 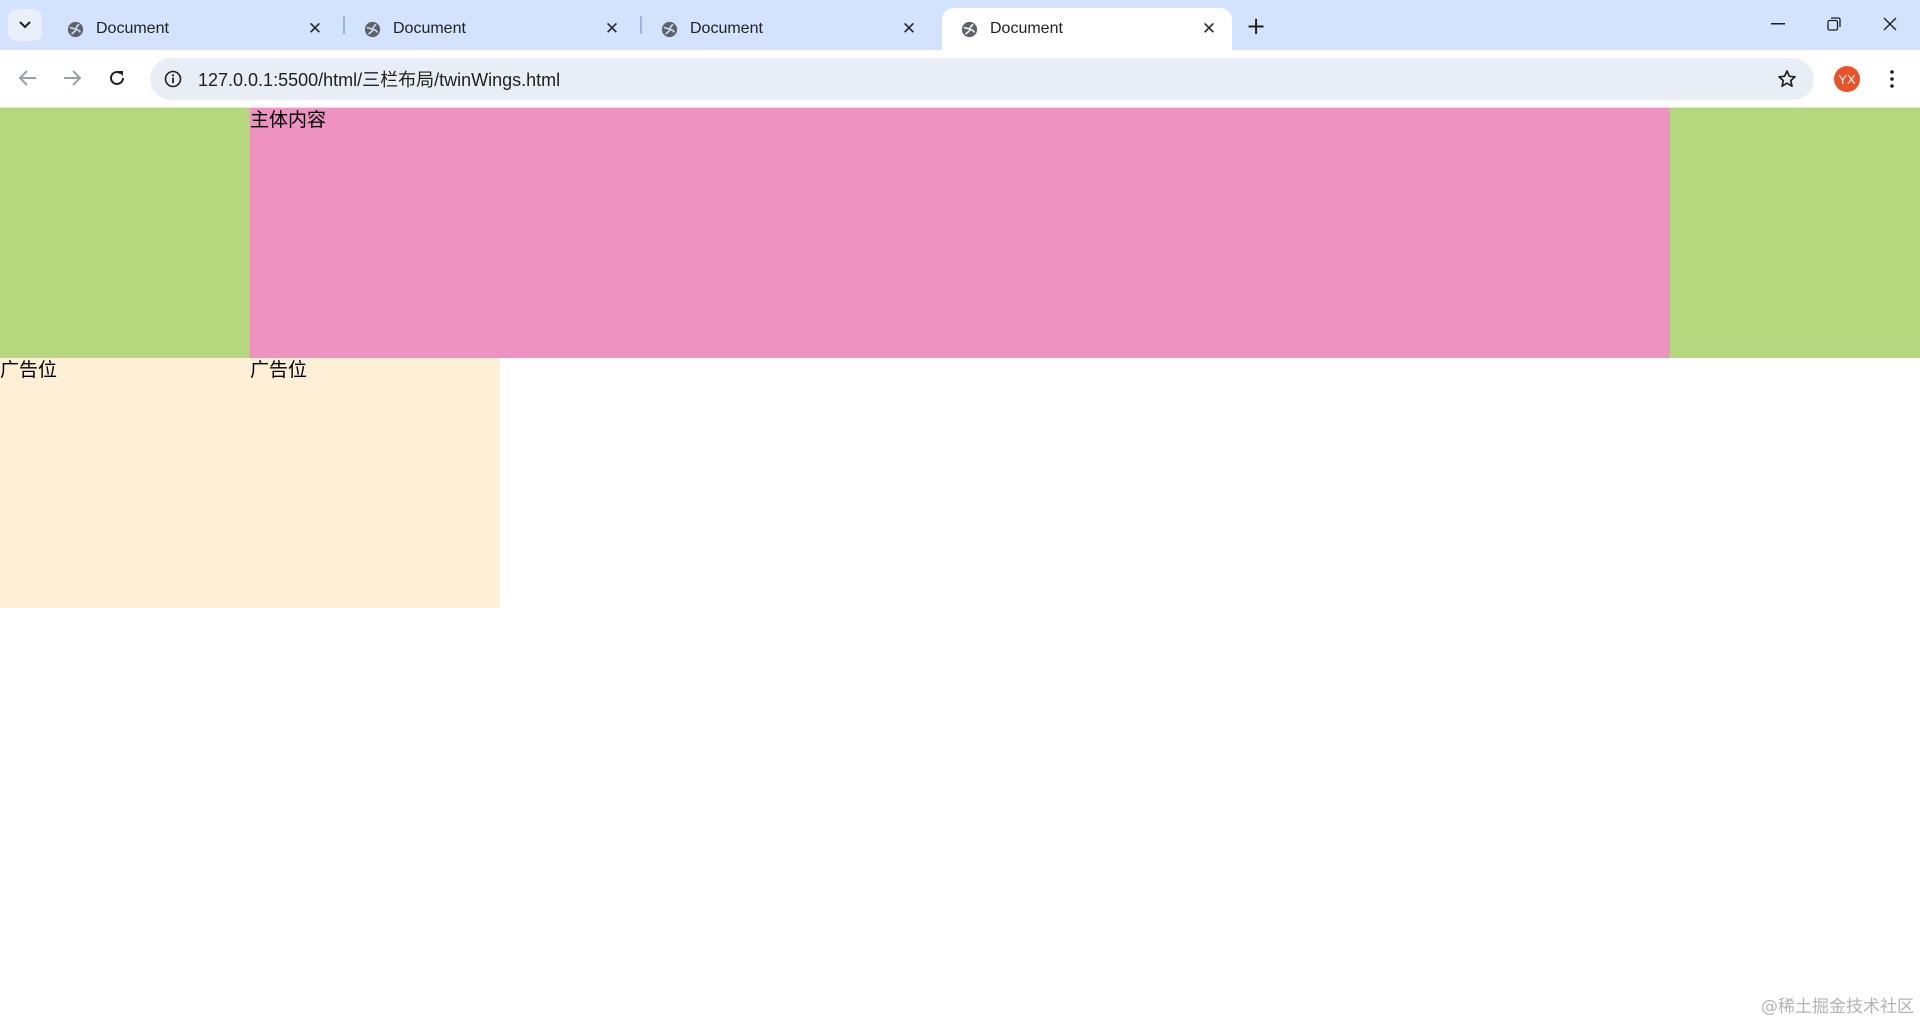 I want to click on minimize-icon, so click(x=1778, y=24).